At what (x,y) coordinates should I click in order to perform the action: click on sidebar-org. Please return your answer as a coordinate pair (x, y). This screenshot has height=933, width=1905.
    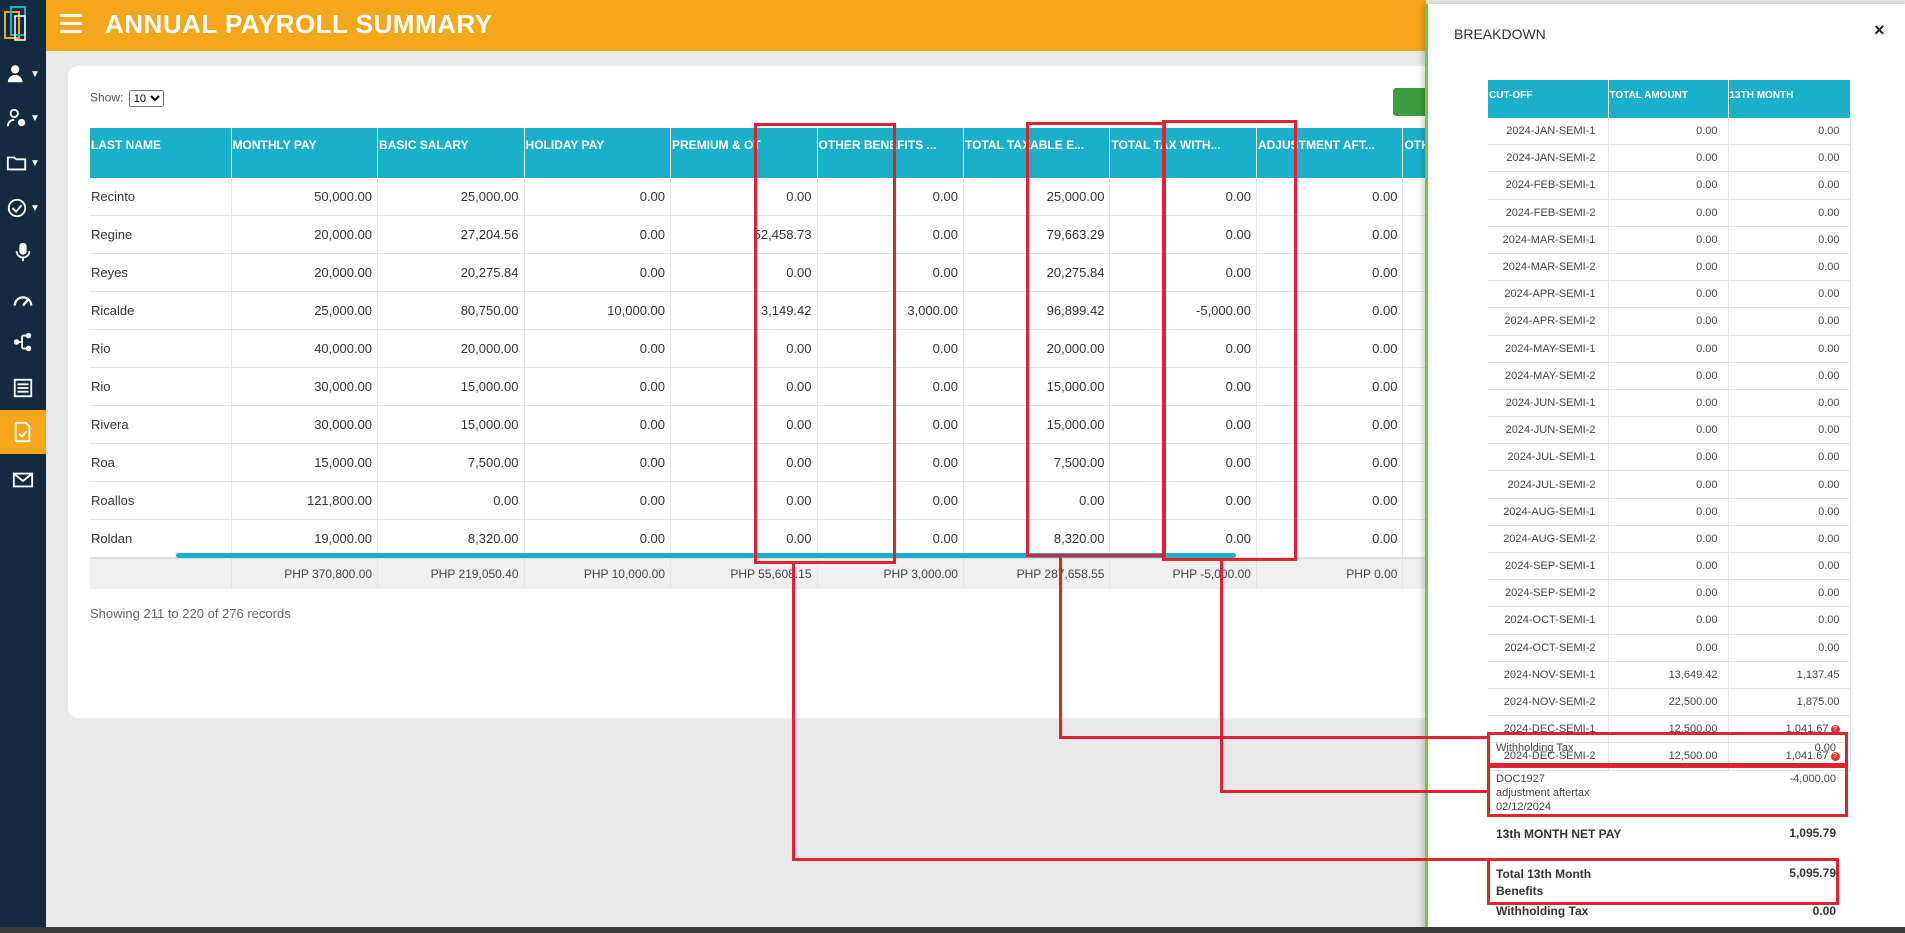
    Looking at the image, I should click on (23, 342).